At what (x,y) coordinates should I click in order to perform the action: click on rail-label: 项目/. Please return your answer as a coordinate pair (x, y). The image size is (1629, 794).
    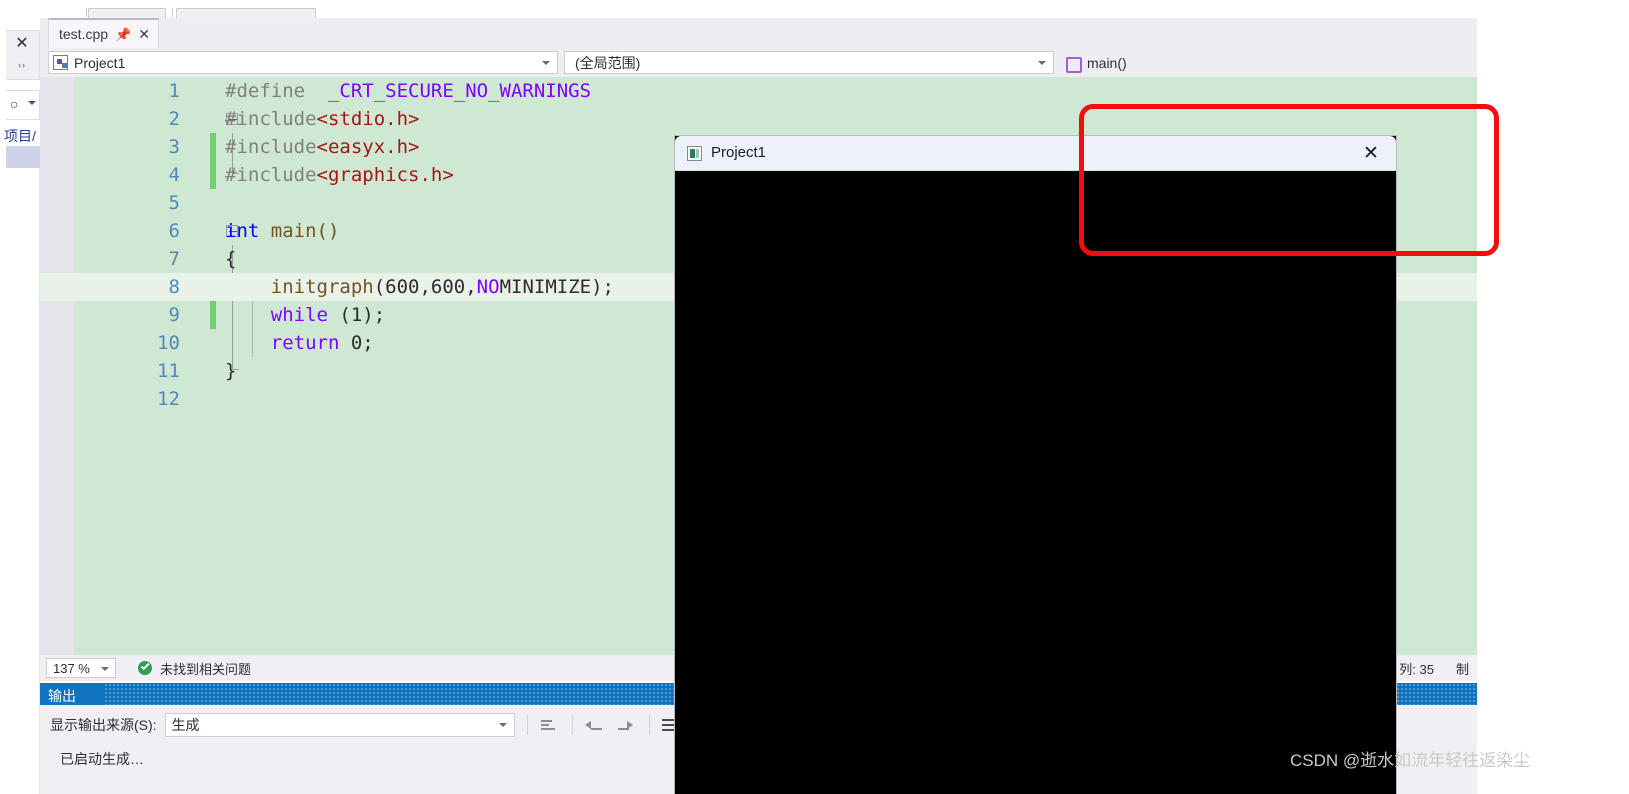
    Looking at the image, I should click on (20, 136).